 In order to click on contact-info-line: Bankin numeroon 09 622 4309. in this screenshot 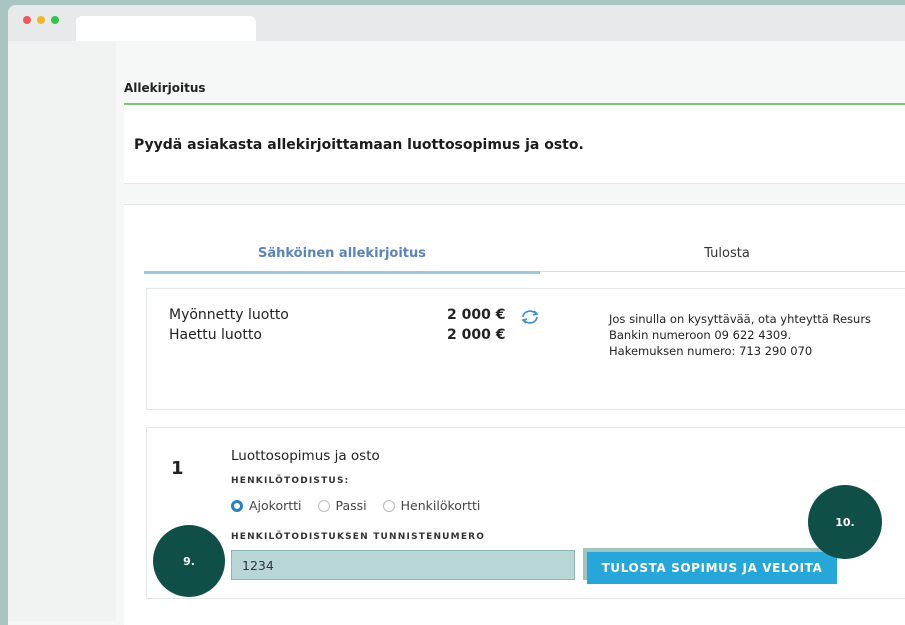, I will do `click(700, 335)`.